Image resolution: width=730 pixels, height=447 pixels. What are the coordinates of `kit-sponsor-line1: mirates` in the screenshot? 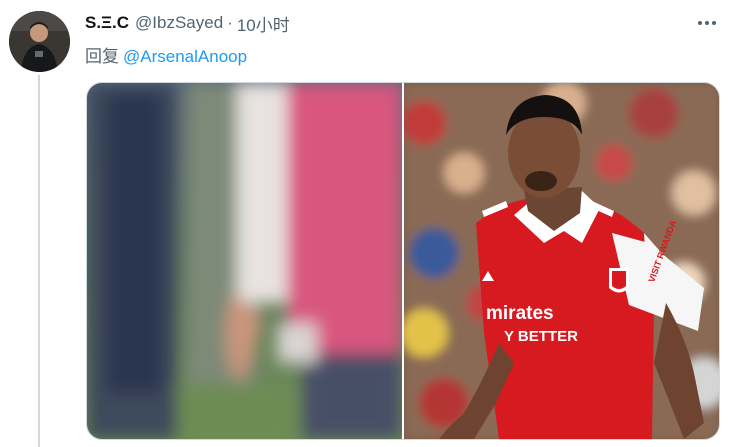 It's located at (520, 313).